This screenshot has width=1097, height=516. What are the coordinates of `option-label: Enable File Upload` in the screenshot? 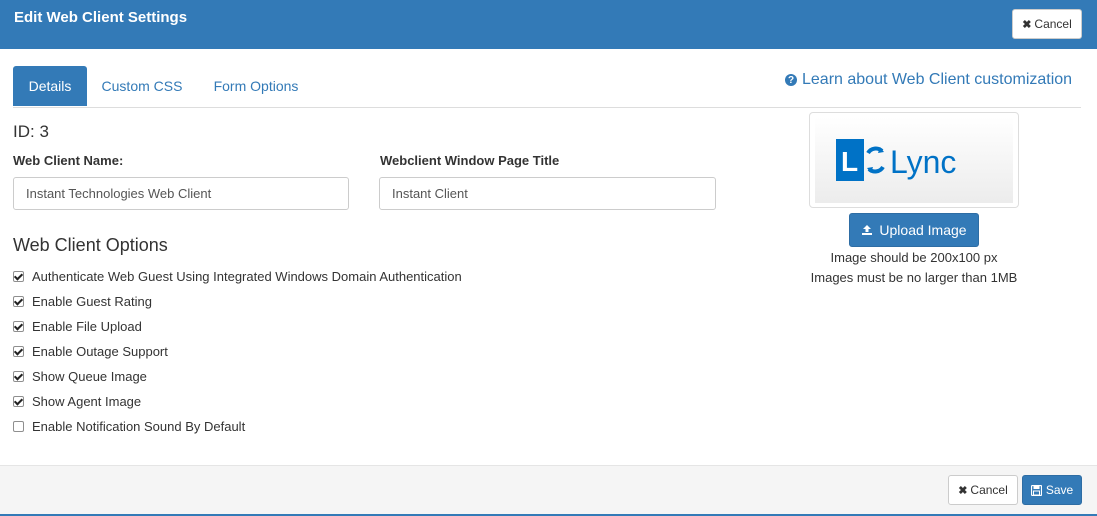 It's located at (87, 326).